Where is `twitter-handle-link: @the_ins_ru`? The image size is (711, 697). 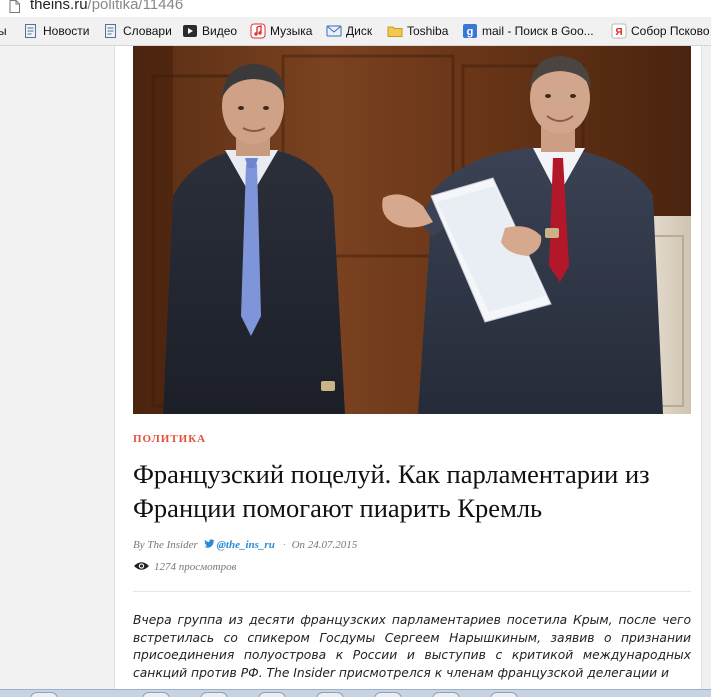
twitter-handle-link: @the_ins_ru is located at coordinates (246, 545).